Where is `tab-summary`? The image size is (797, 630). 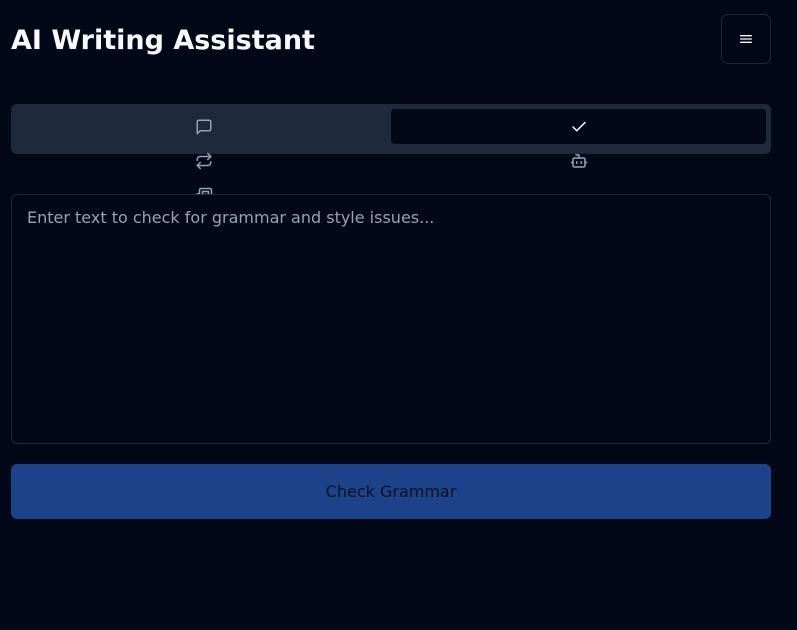 tab-summary is located at coordinates (204, 189).